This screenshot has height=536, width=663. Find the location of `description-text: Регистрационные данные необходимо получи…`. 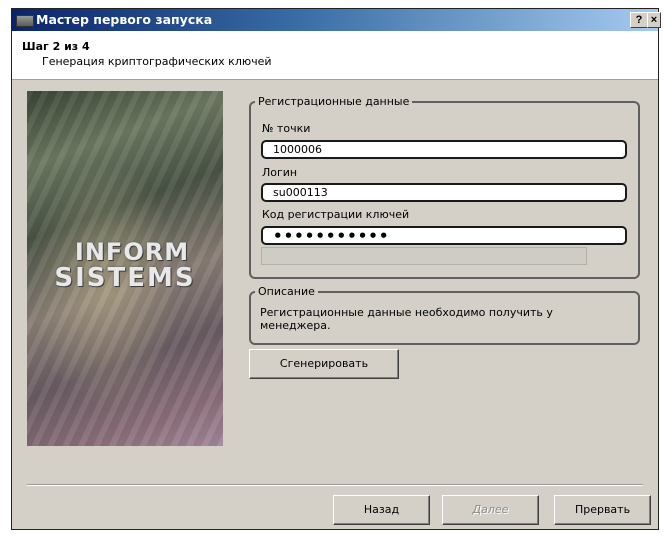

description-text: Регистрационные данные необходимо получи… is located at coordinates (406, 319).